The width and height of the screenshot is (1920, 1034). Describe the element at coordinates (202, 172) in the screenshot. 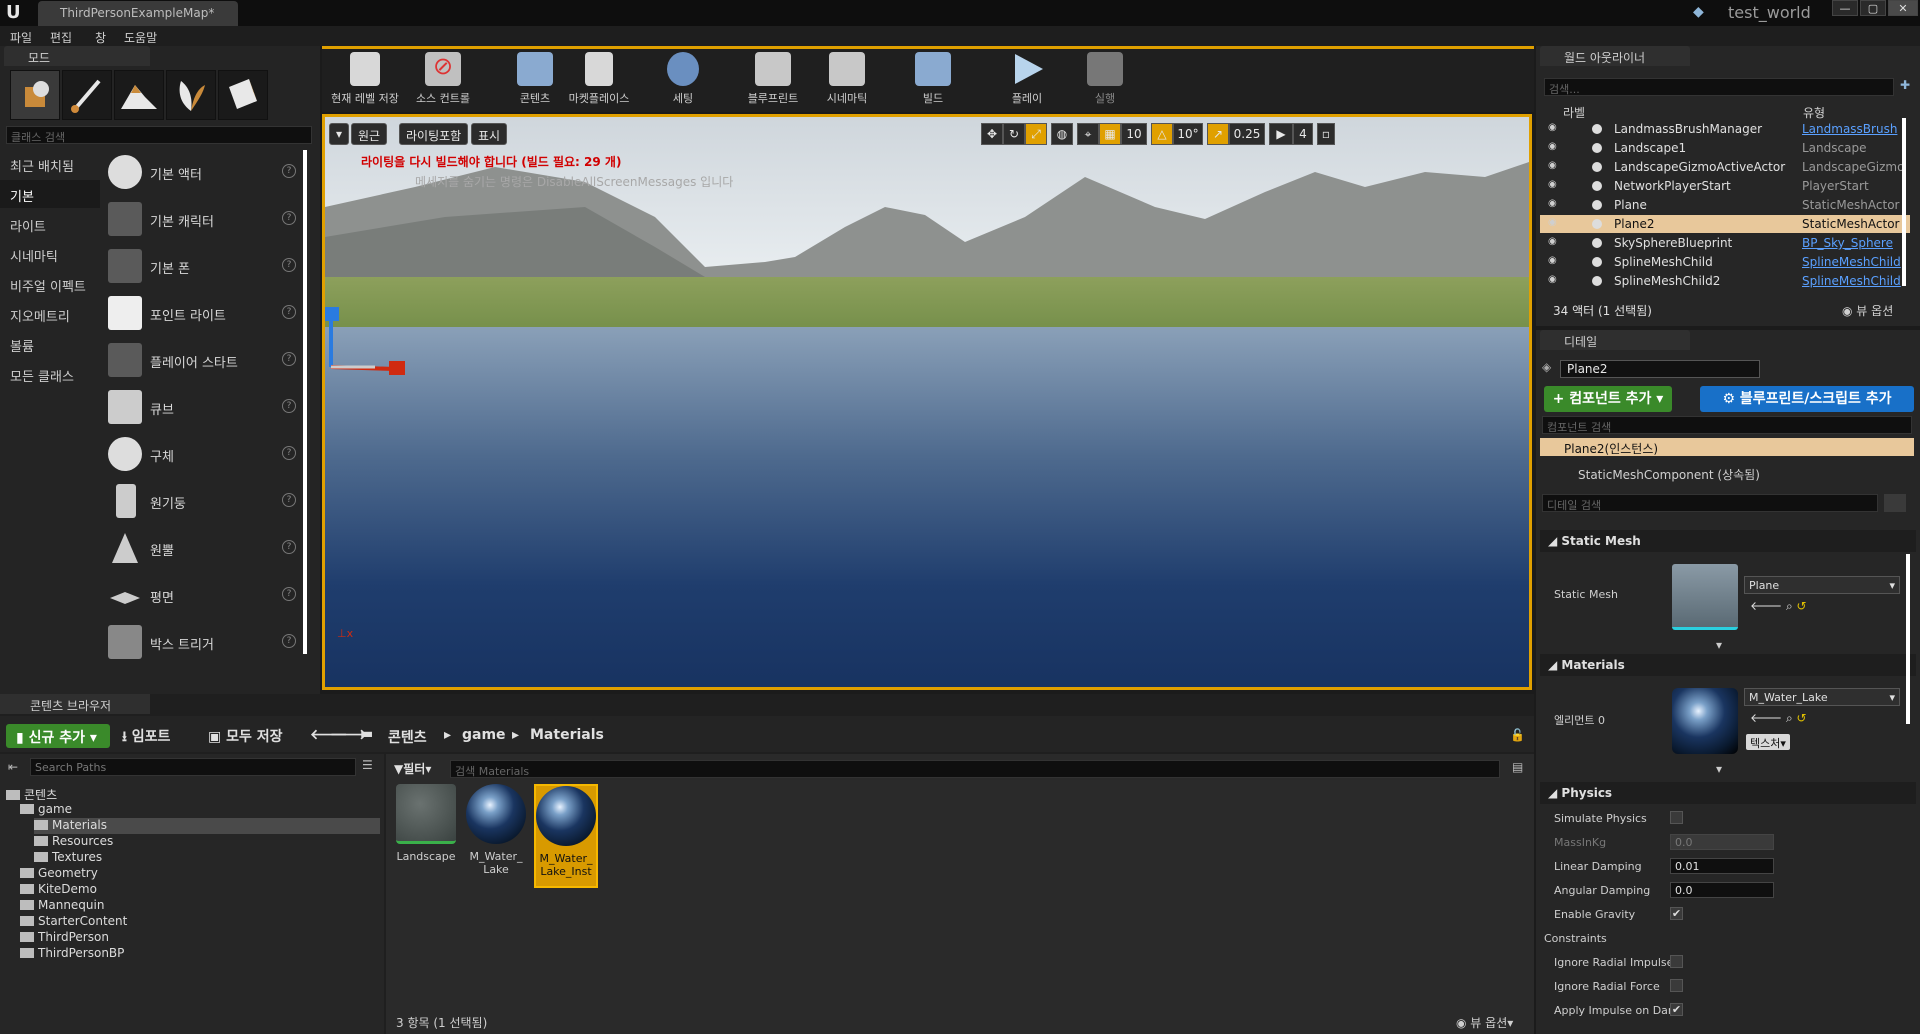

I see `place-item-actor: 기본 액터?` at that location.